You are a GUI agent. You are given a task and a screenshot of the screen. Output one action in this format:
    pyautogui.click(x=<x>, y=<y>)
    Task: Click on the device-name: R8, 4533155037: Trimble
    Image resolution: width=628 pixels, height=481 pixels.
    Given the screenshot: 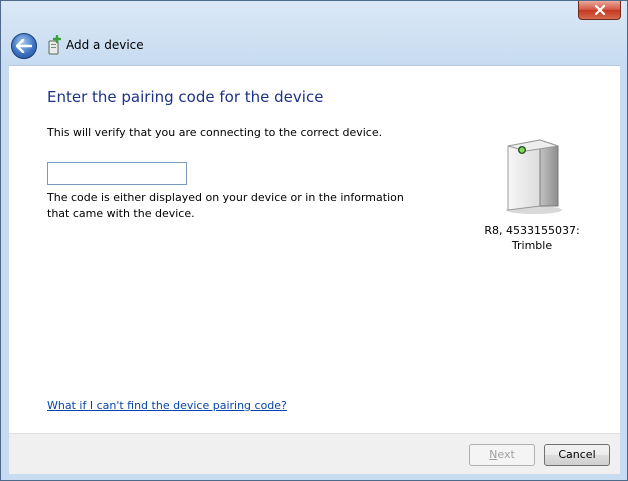 What is the action you would take?
    pyautogui.click(x=532, y=238)
    